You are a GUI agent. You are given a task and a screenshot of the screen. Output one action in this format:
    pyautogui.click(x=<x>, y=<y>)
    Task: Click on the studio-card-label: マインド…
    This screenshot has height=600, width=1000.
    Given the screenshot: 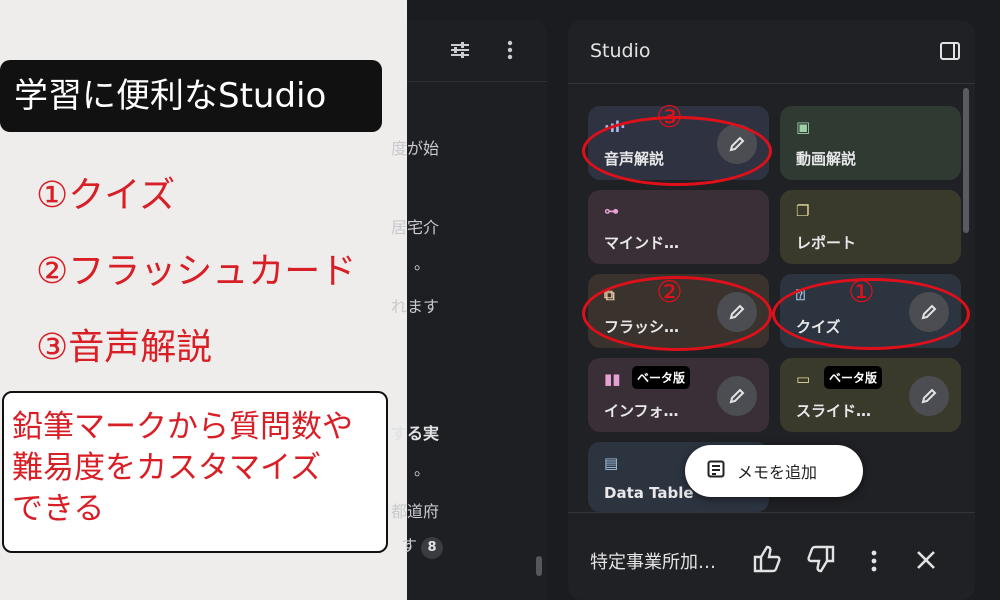 What is the action you would take?
    pyautogui.click(x=642, y=243)
    